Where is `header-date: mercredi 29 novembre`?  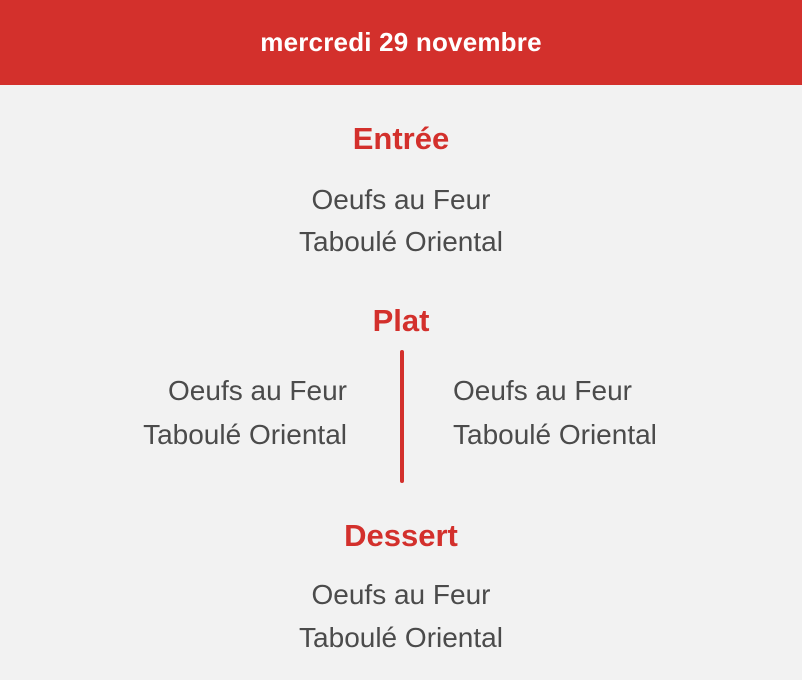 header-date: mercredi 29 novembre is located at coordinates (401, 42).